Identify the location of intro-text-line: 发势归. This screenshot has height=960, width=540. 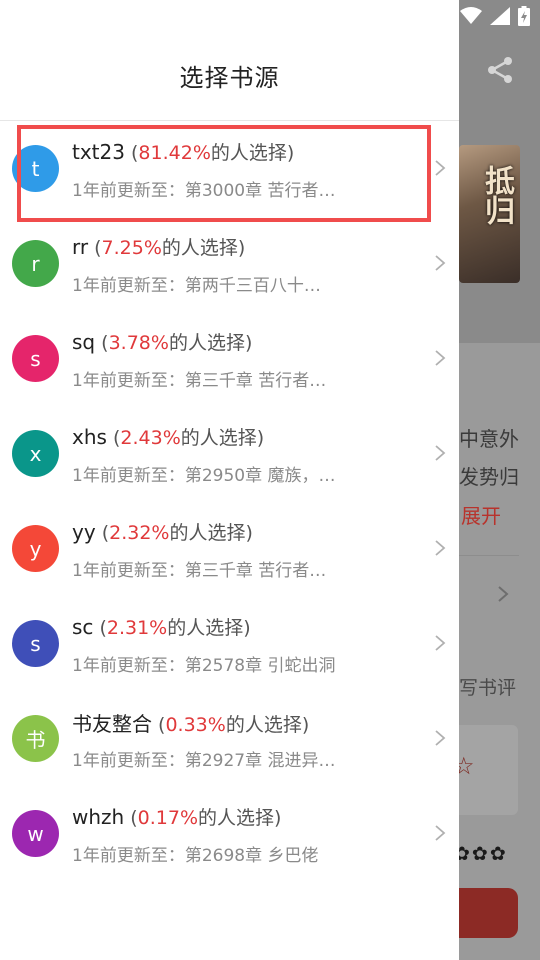
(489, 477).